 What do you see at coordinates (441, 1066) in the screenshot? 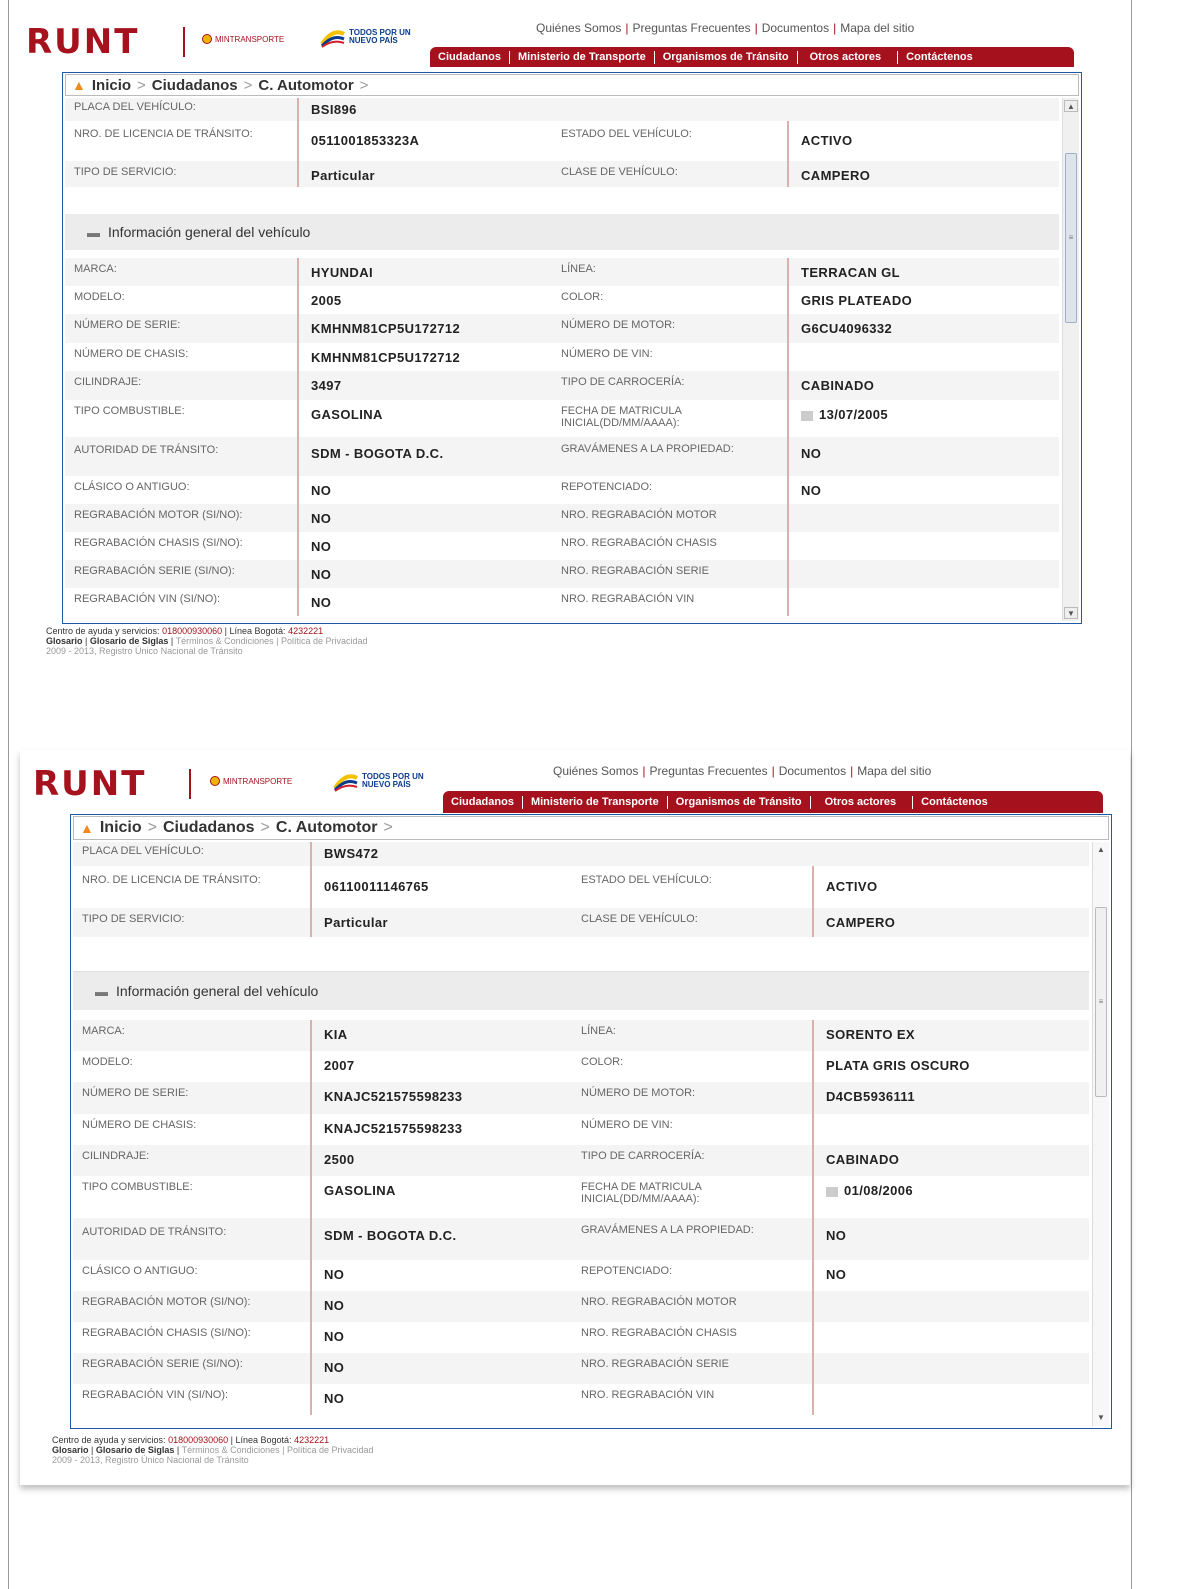
I see `value-modelo: 2007` at bounding box center [441, 1066].